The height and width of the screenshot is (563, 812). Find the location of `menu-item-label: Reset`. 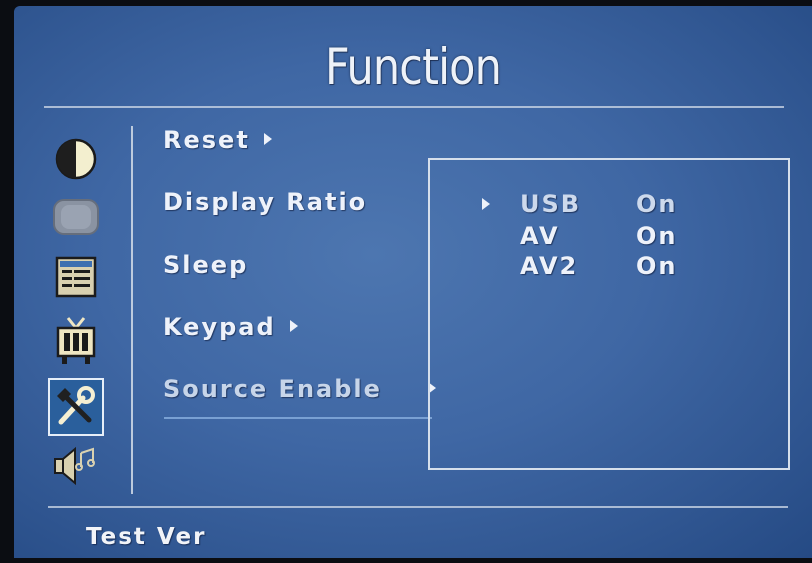

menu-item-label: Reset is located at coordinates (206, 140).